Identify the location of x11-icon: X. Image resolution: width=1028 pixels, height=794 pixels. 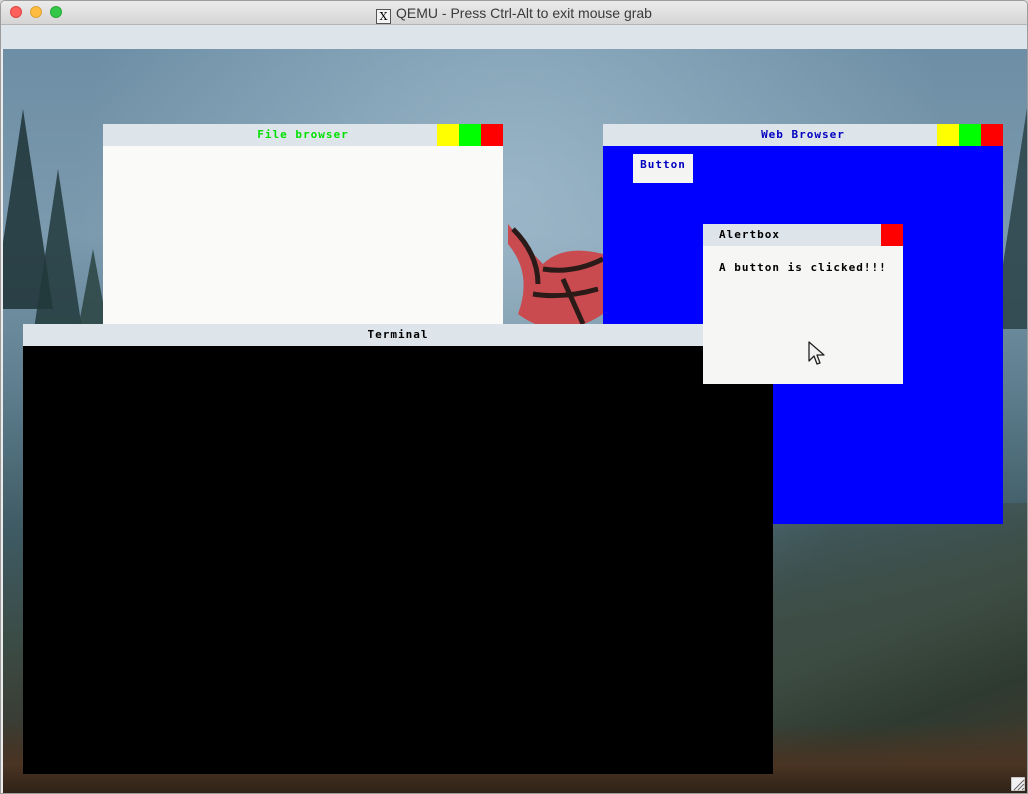
(384, 16).